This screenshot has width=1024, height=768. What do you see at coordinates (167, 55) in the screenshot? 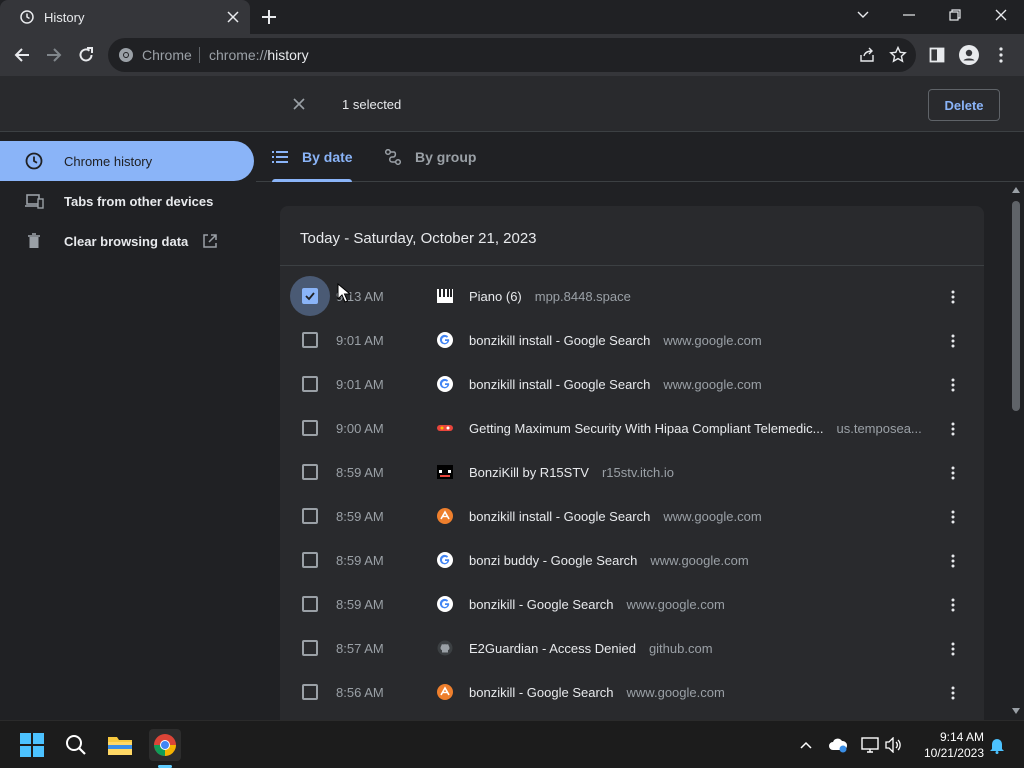
I see `omnibox-chip: Chrome` at bounding box center [167, 55].